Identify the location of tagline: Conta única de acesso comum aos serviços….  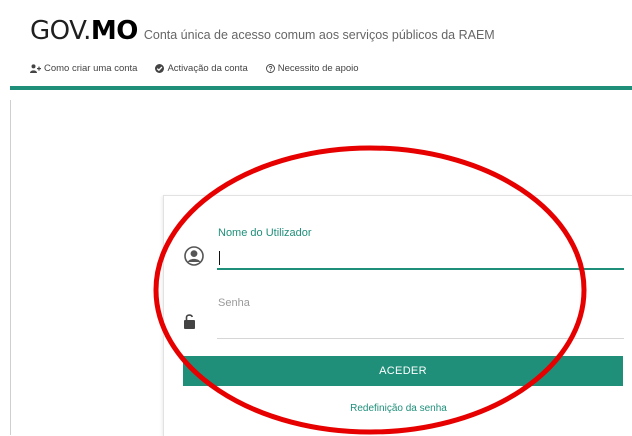
(319, 35).